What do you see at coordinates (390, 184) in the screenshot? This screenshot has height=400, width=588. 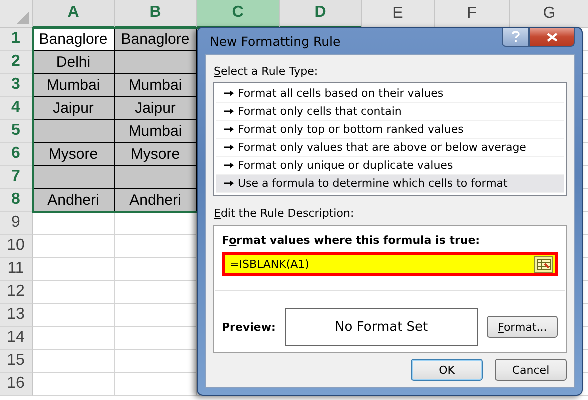 I see `list-item: Use a formula to determine which cells to format` at bounding box center [390, 184].